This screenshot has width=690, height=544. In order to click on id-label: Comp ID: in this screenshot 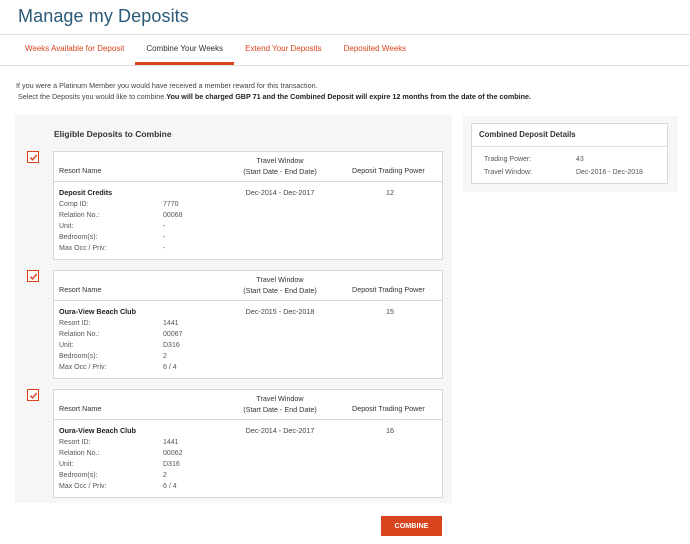, I will do `click(74, 204)`.